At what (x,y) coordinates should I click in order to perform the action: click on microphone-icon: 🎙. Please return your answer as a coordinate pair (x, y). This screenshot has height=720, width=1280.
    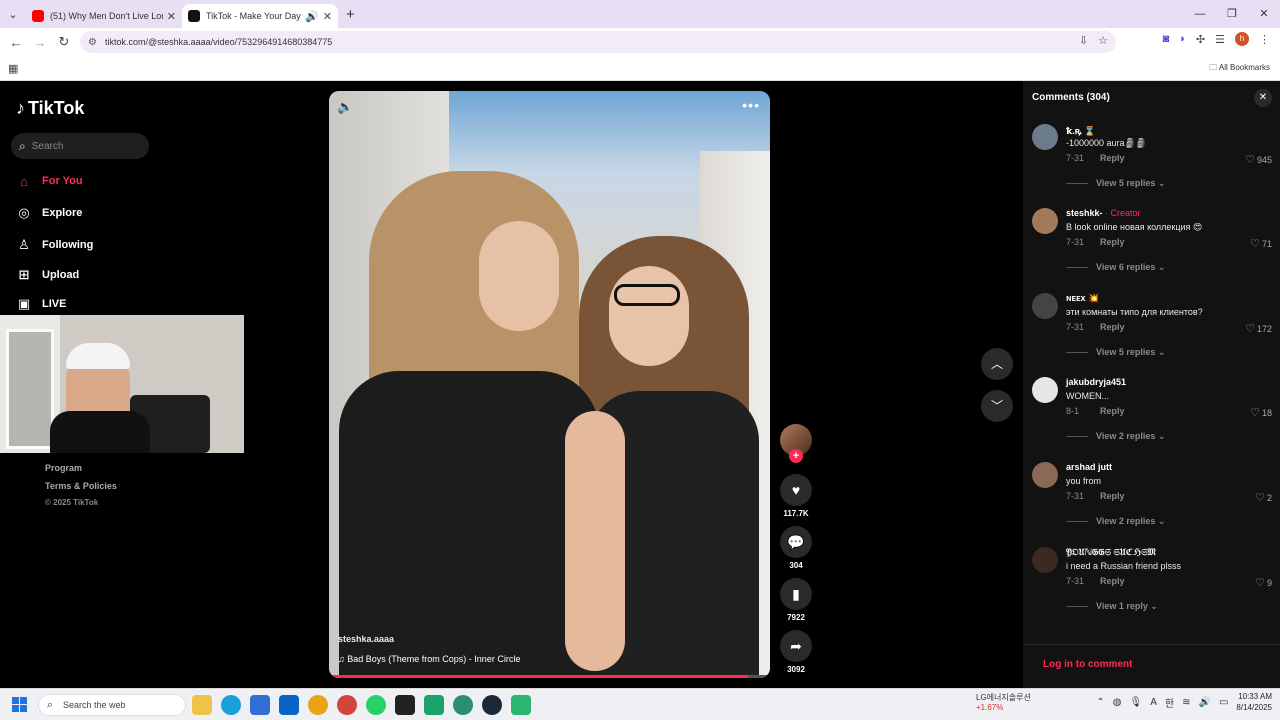
    Looking at the image, I should click on (1136, 702).